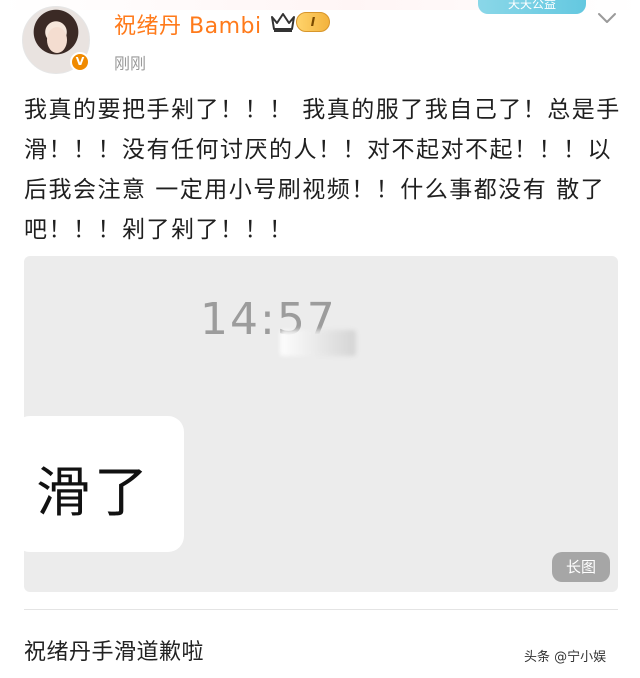  What do you see at coordinates (94, 492) in the screenshot?
I see `chat-bubble-text: 滑了` at bounding box center [94, 492].